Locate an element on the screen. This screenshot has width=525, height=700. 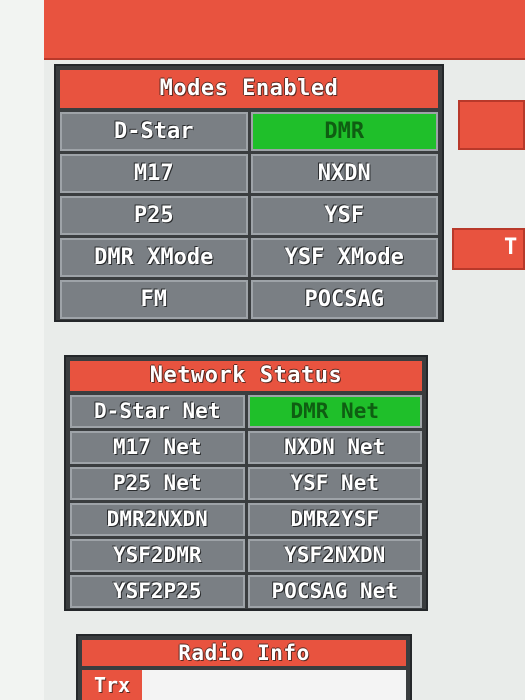
top-banner is located at coordinates (284, 30).